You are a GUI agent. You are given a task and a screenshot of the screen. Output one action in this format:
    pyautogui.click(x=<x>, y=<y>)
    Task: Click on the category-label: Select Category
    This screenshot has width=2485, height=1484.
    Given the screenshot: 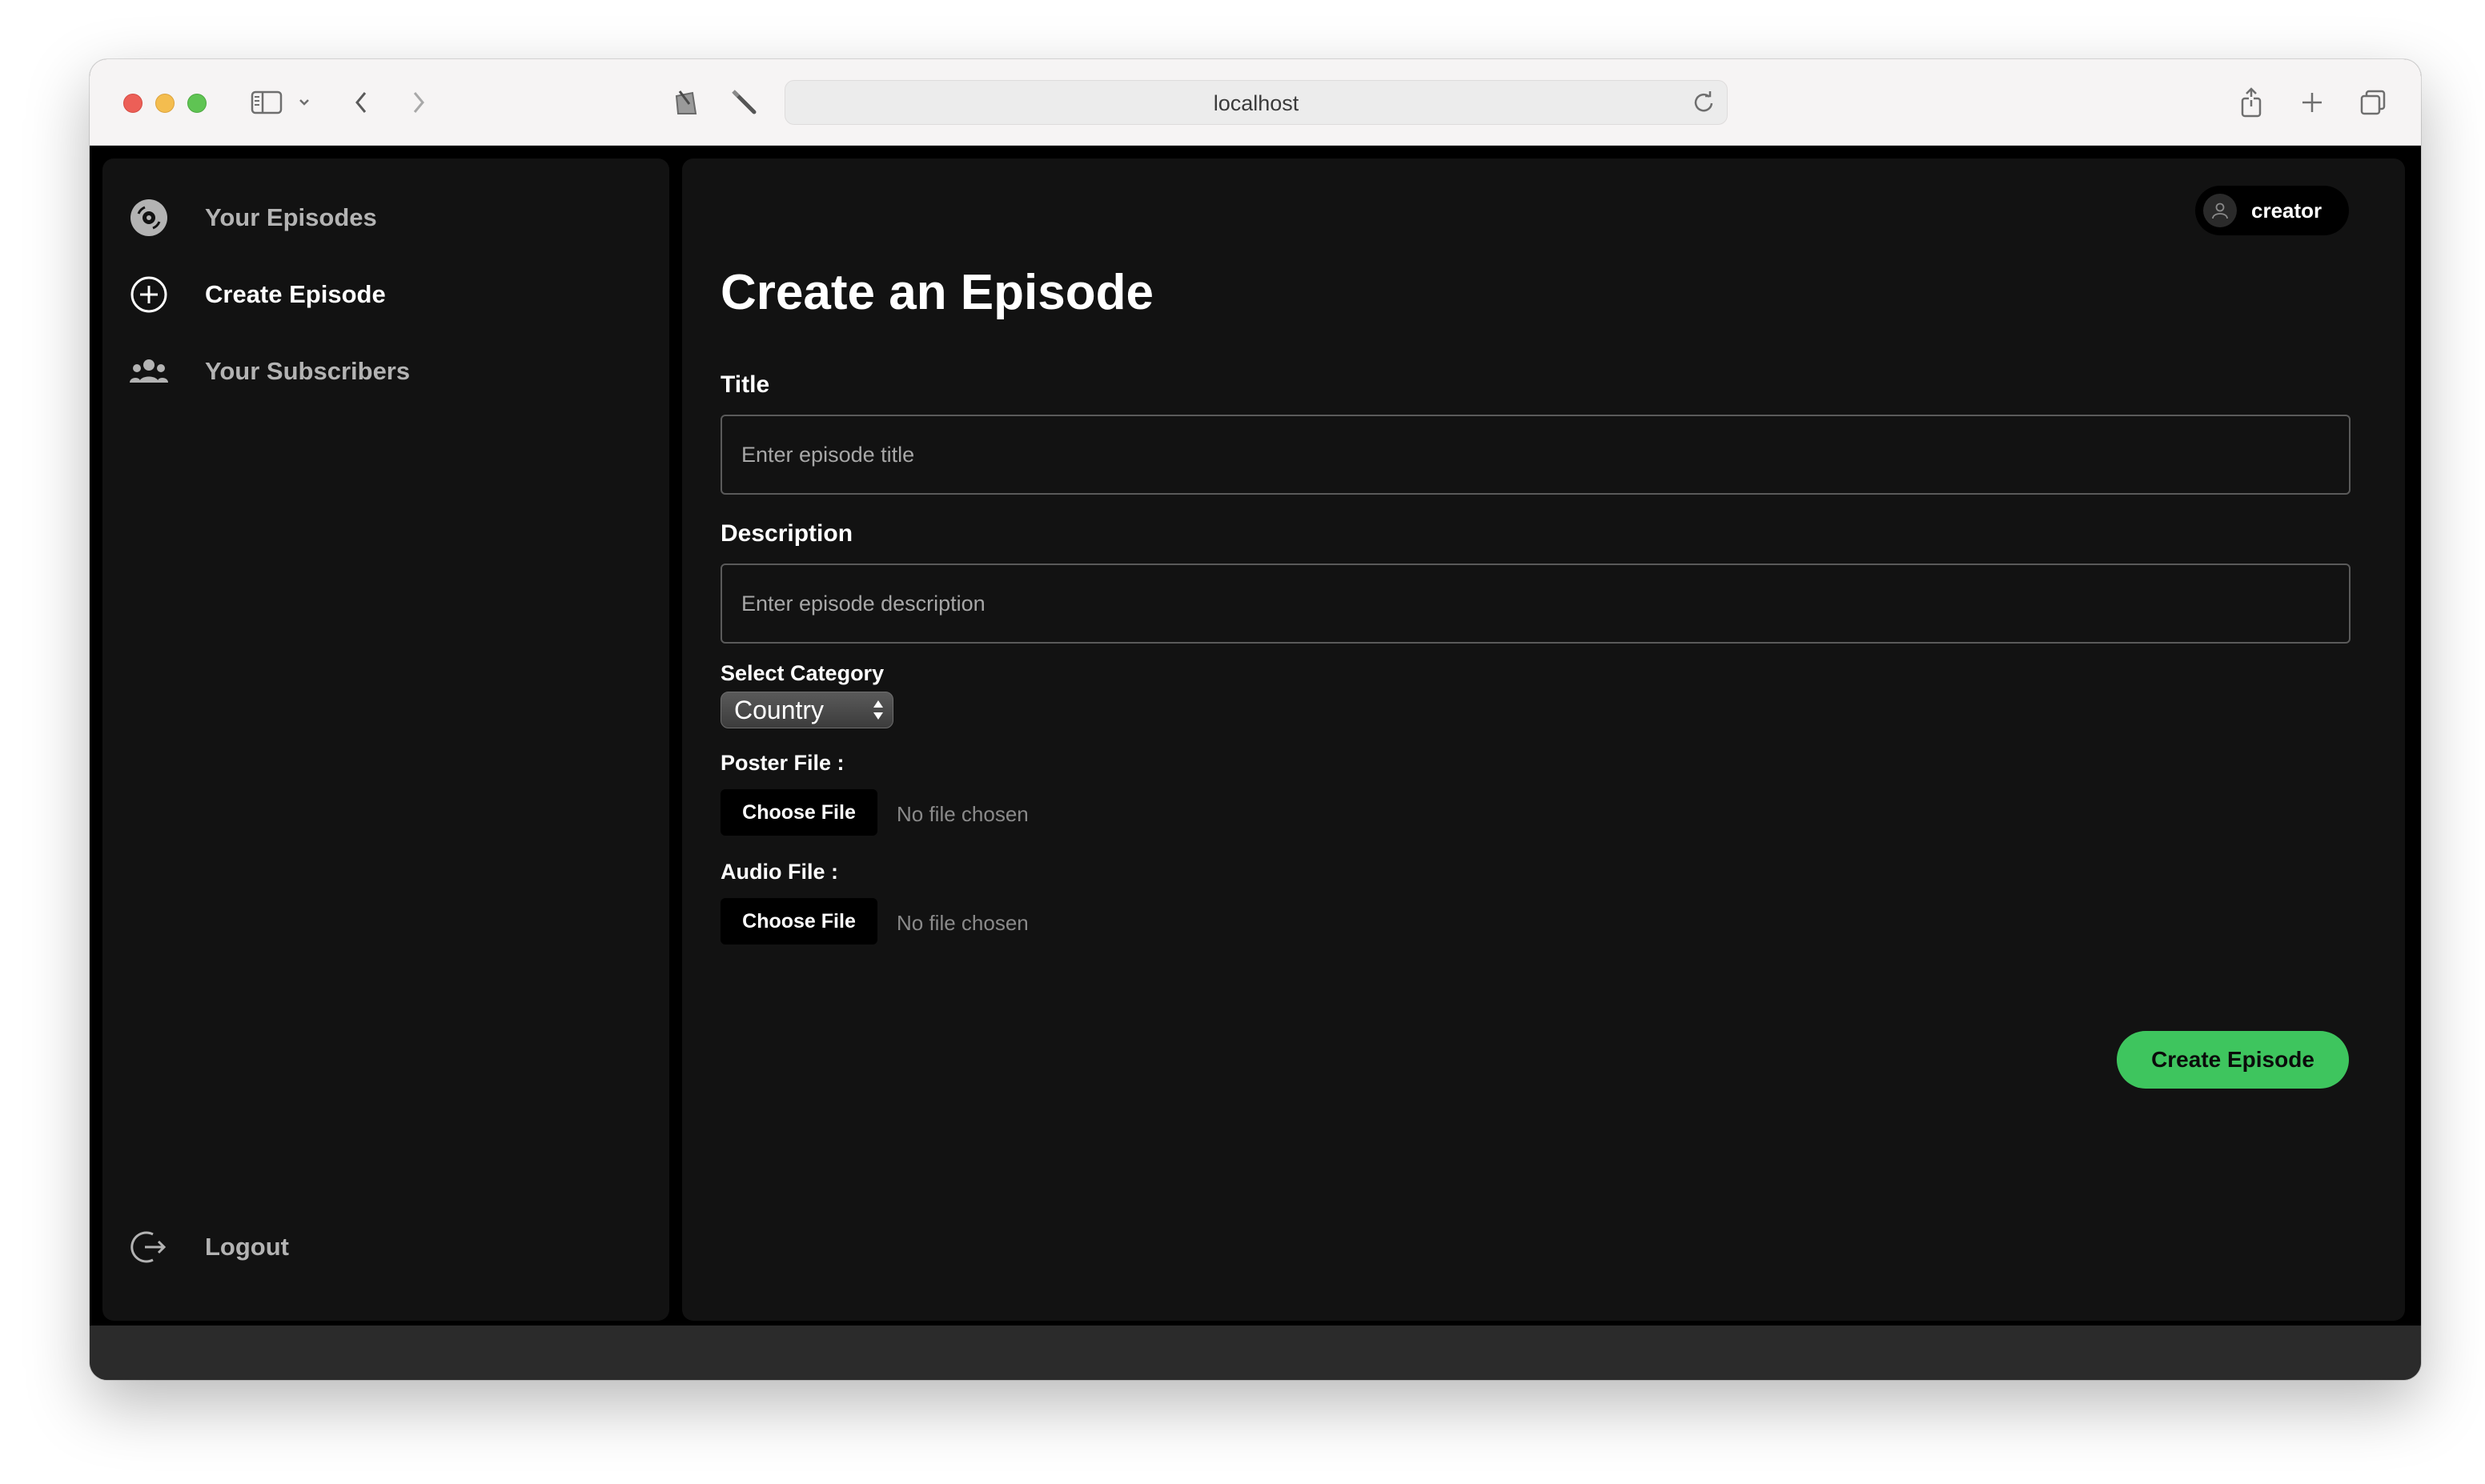 What is the action you would take?
    pyautogui.click(x=803, y=673)
    